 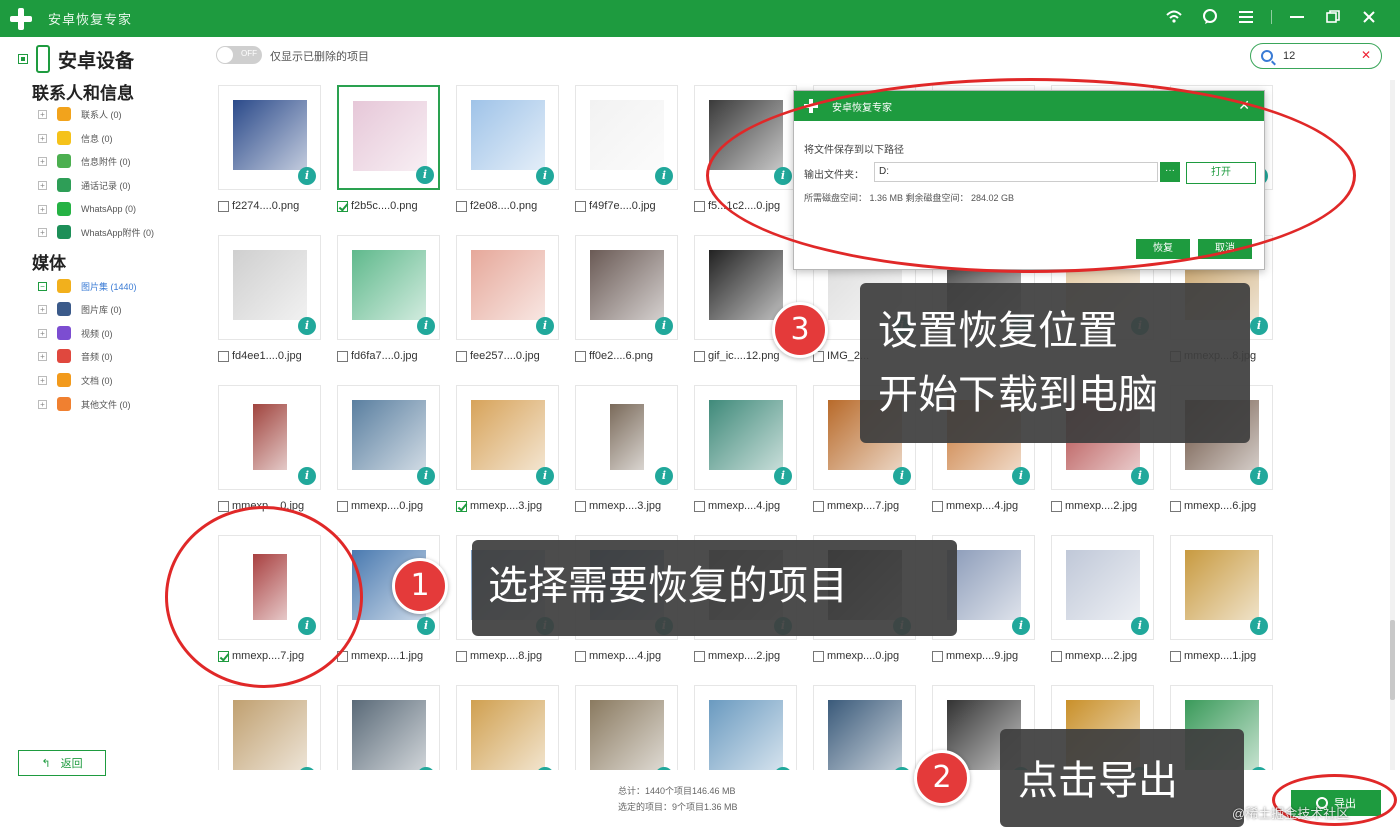 I want to click on file-item: i f2b5c....0.png, so click(x=384, y=150).